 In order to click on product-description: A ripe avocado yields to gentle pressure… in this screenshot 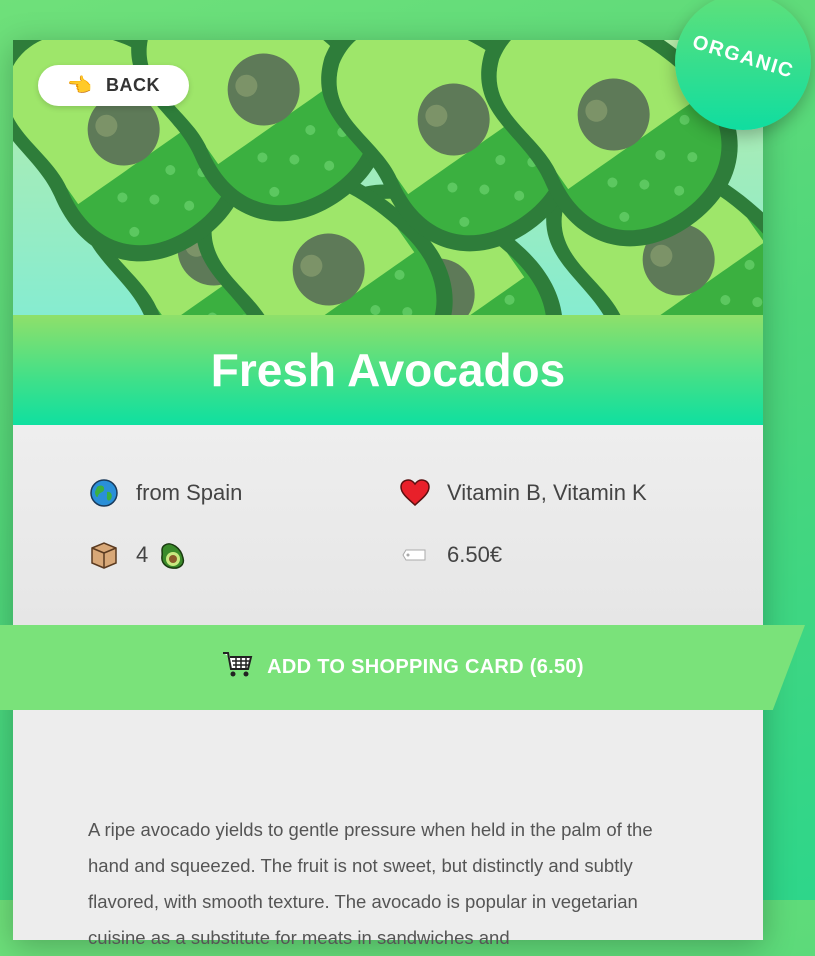, I will do `click(370, 883)`.